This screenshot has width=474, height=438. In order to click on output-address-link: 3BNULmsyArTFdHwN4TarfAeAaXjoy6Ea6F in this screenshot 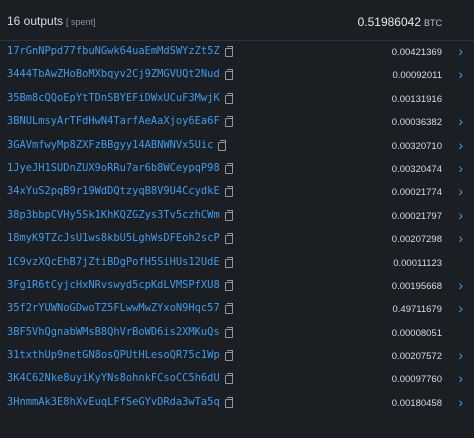, I will do `click(113, 121)`.